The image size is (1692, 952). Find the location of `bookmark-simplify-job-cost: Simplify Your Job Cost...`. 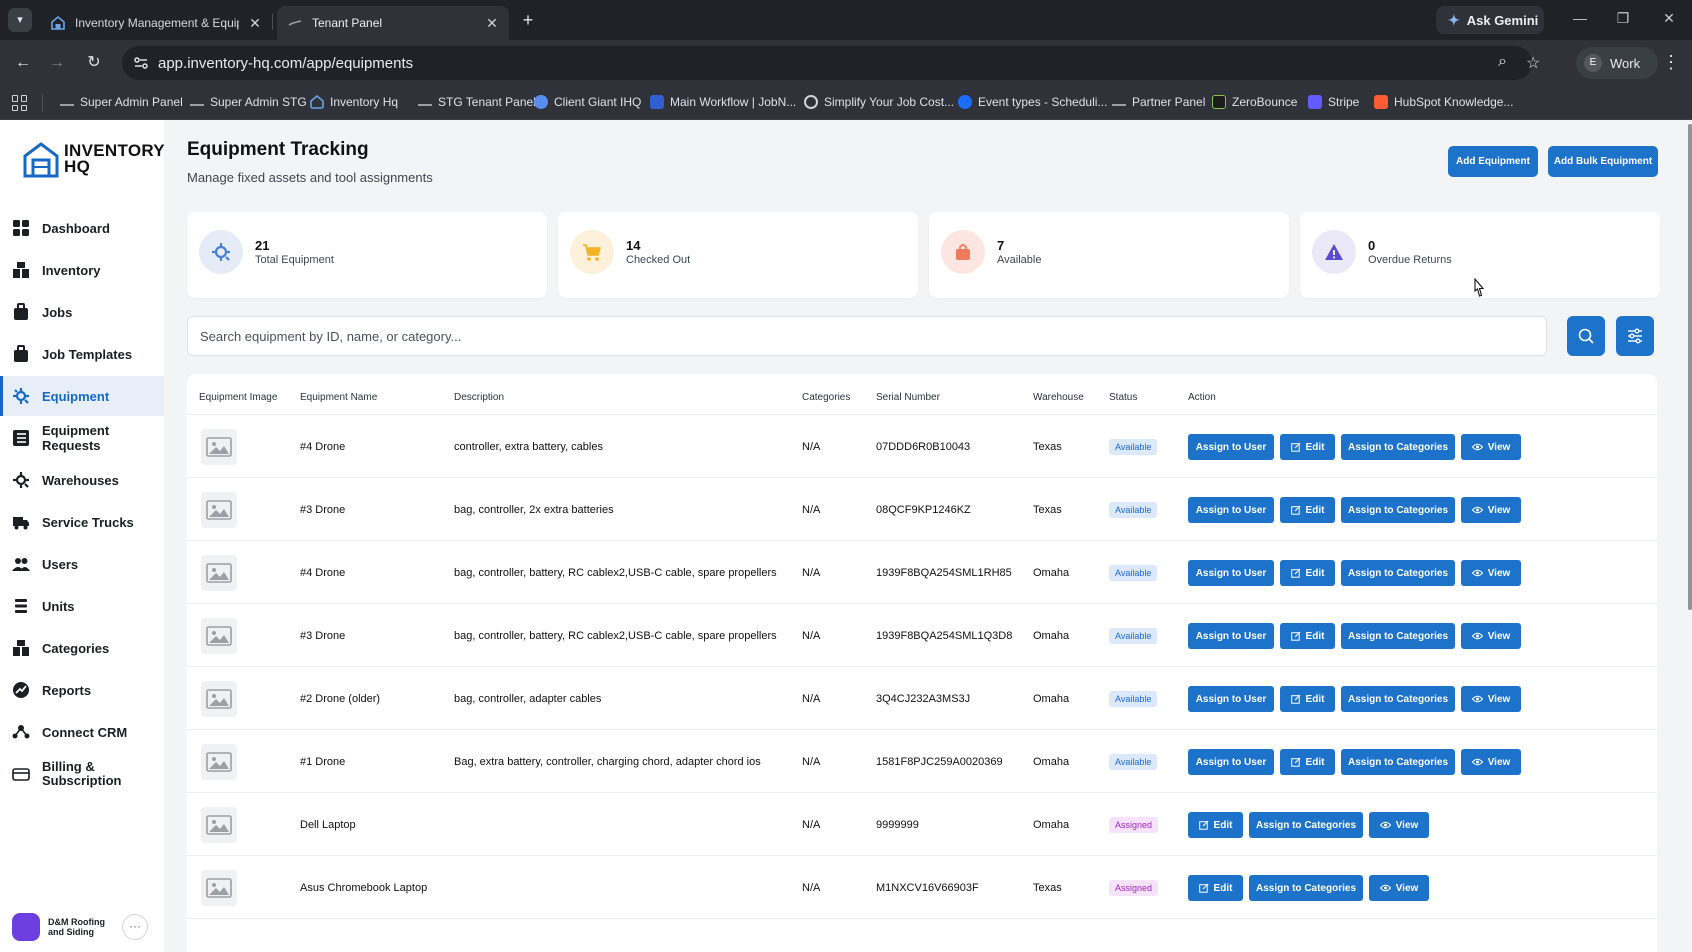

bookmark-simplify-job-cost: Simplify Your Job Cost... is located at coordinates (879, 102).